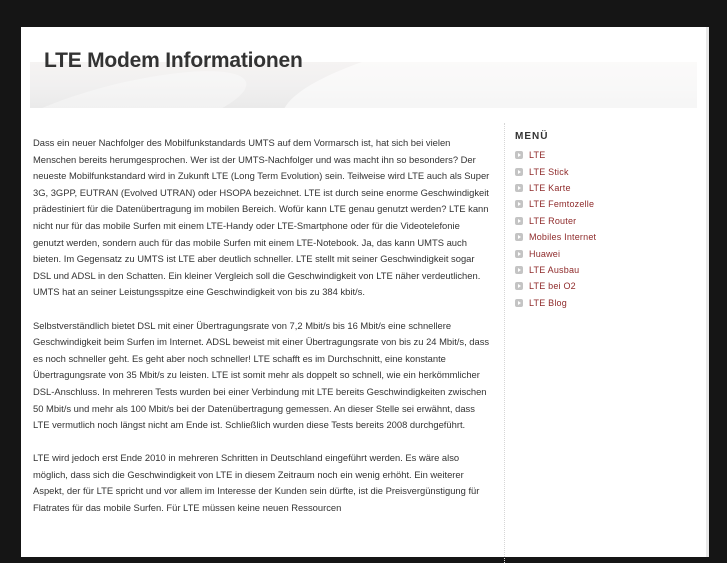 Image resolution: width=727 pixels, height=563 pixels. Describe the element at coordinates (548, 303) in the screenshot. I see `sidebar-link: LTE Blog` at that location.